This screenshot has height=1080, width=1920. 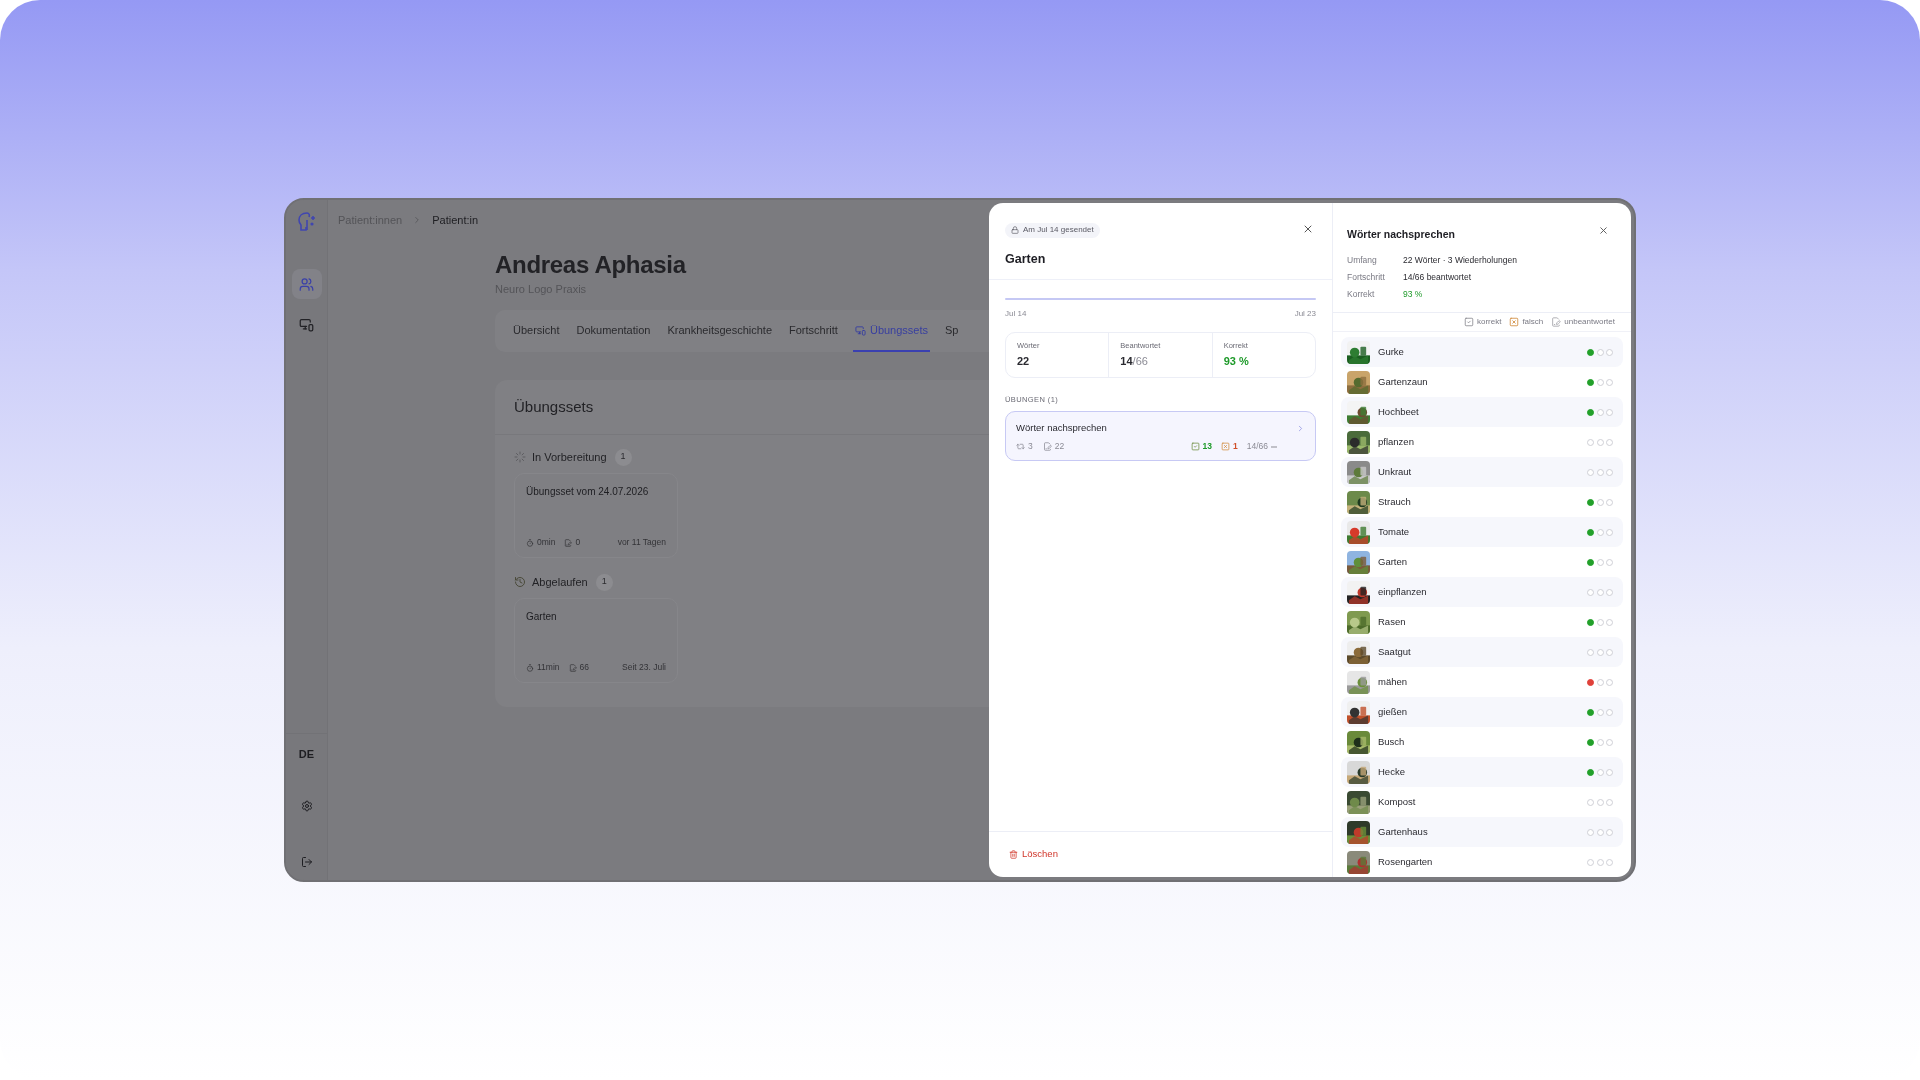 What do you see at coordinates (1482, 652) in the screenshot?
I see `word-row: Saatgut` at bounding box center [1482, 652].